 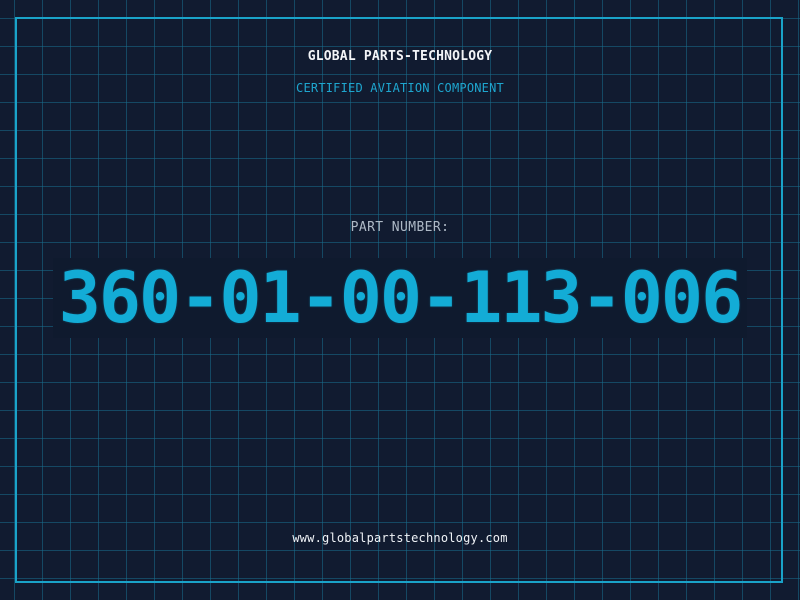 I want to click on part-number-label: PART NUMBER:, so click(x=400, y=227).